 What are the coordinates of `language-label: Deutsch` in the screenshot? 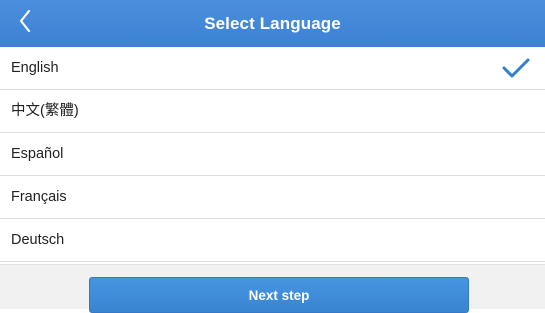 It's located at (38, 240).